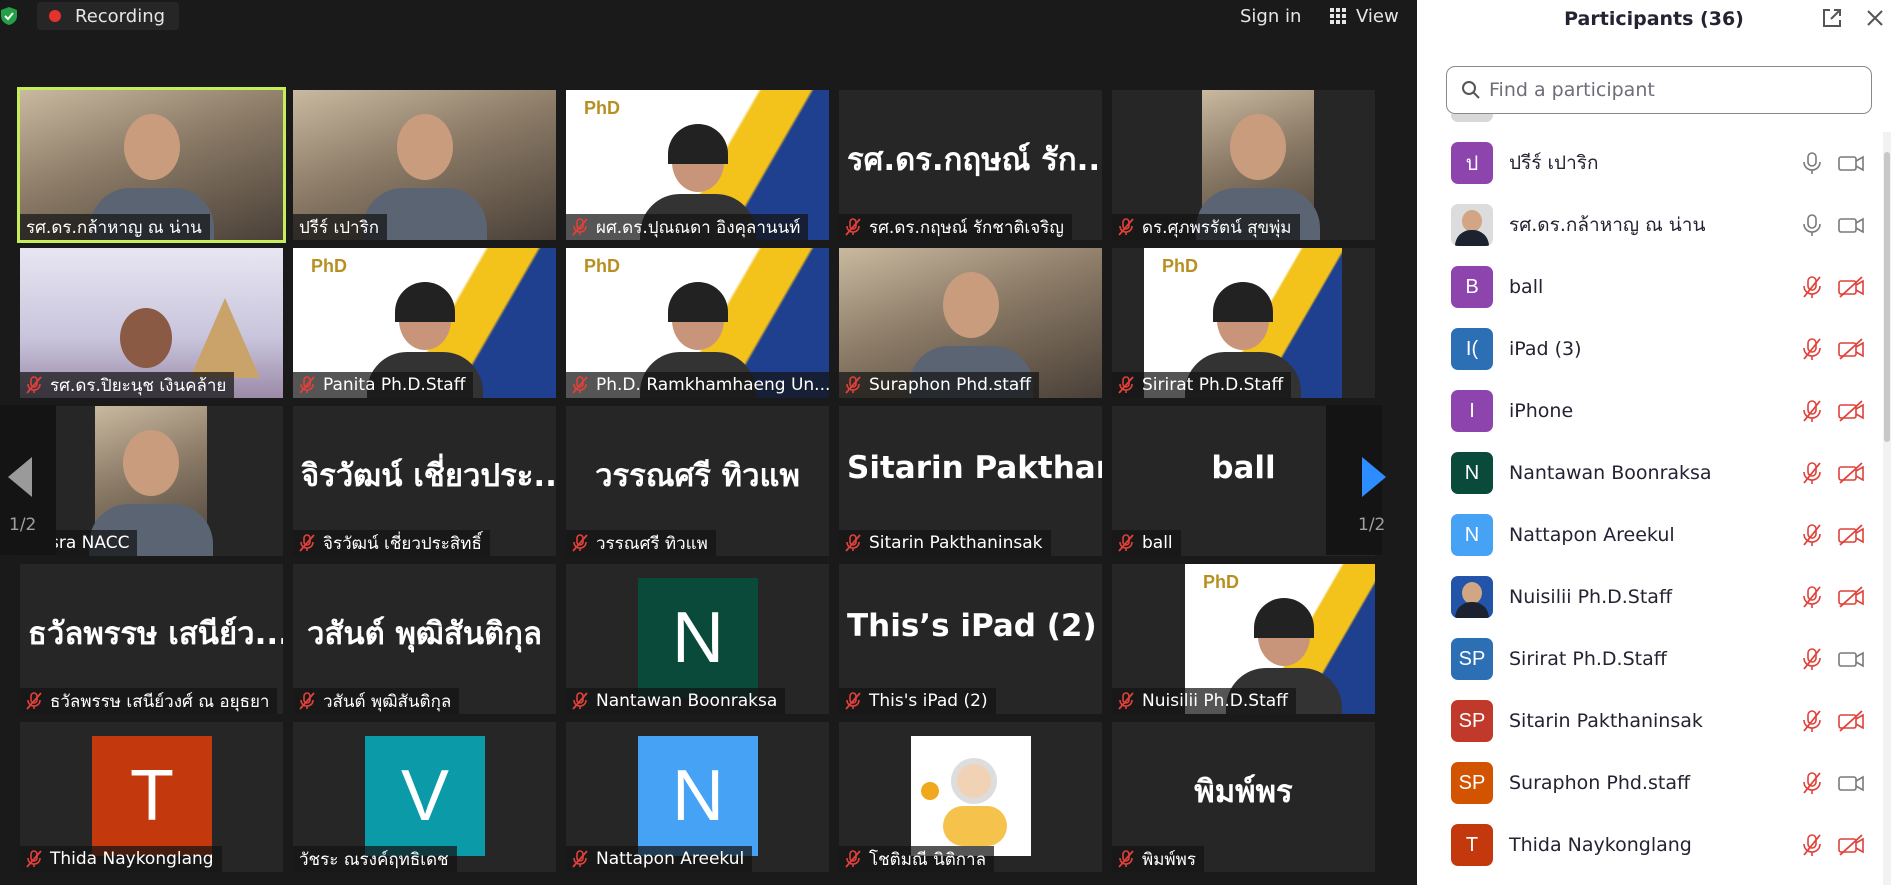  What do you see at coordinates (1647, 349) in the screenshot?
I see `participant-row: I(iPad (3)` at bounding box center [1647, 349].